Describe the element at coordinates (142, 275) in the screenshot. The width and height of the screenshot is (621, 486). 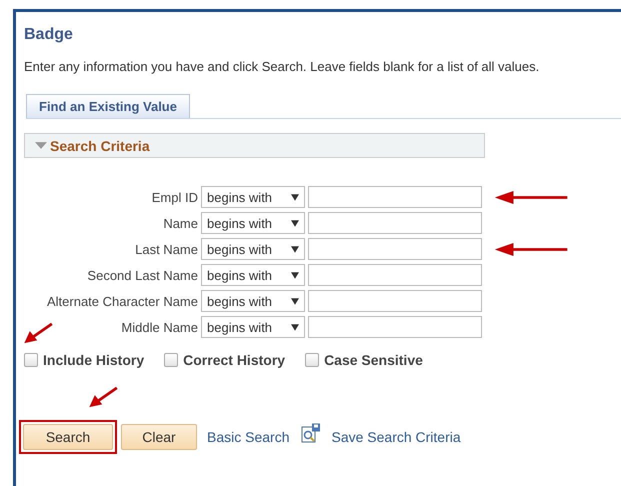
I see `field-label: Second Last Name` at that location.